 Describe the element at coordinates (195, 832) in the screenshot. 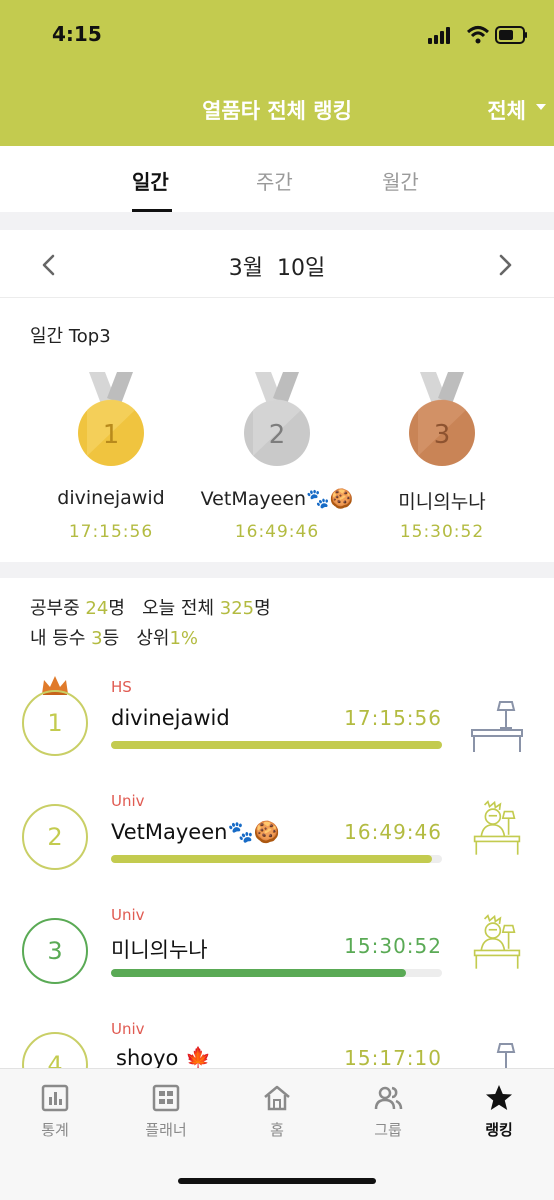

I see `user-name: VetMayeen🐾🍪` at that location.